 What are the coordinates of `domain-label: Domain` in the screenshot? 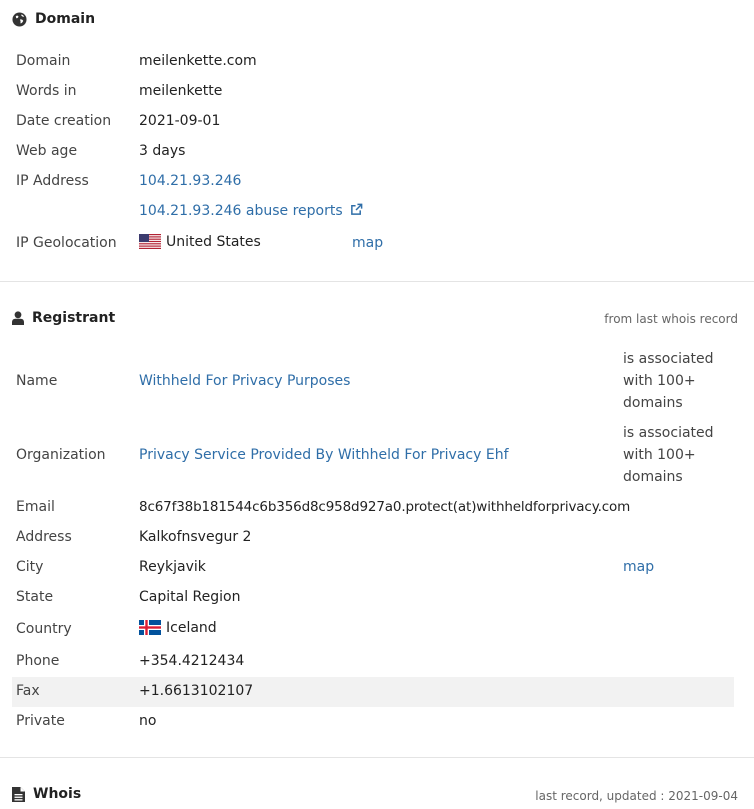 It's located at (43, 61).